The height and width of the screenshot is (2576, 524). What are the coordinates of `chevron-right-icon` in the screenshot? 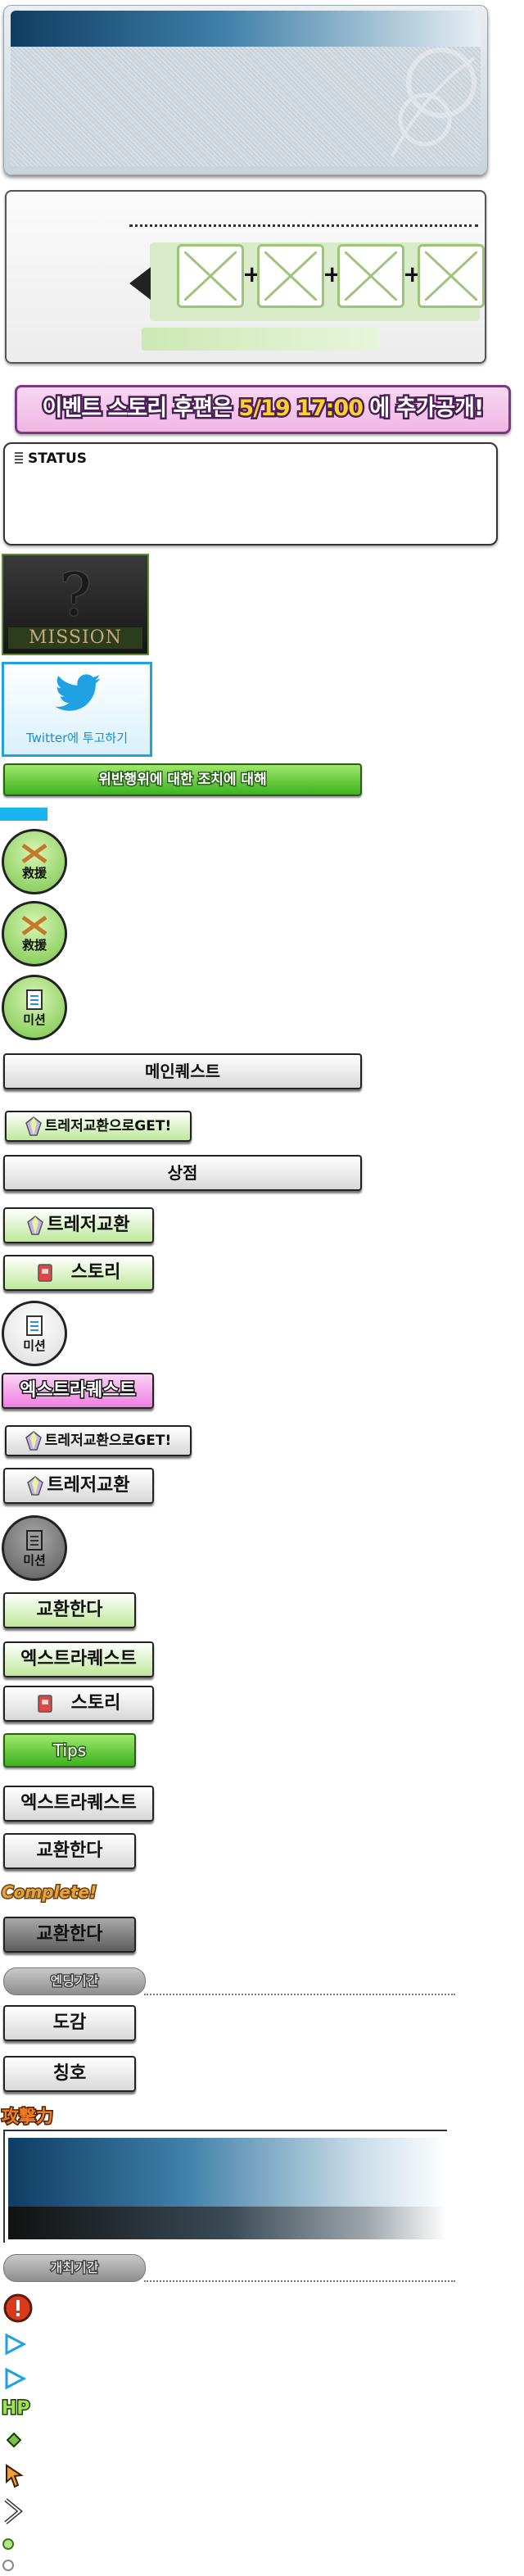 It's located at (13, 2511).